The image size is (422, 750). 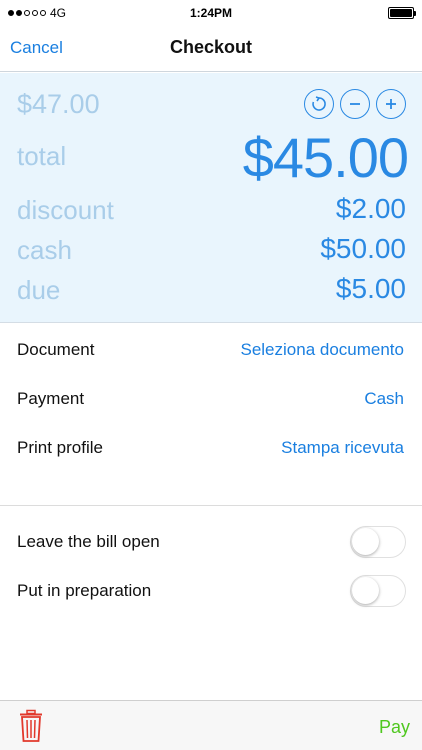 I want to click on print-profile-value: Stampa ricevuta, so click(x=342, y=448).